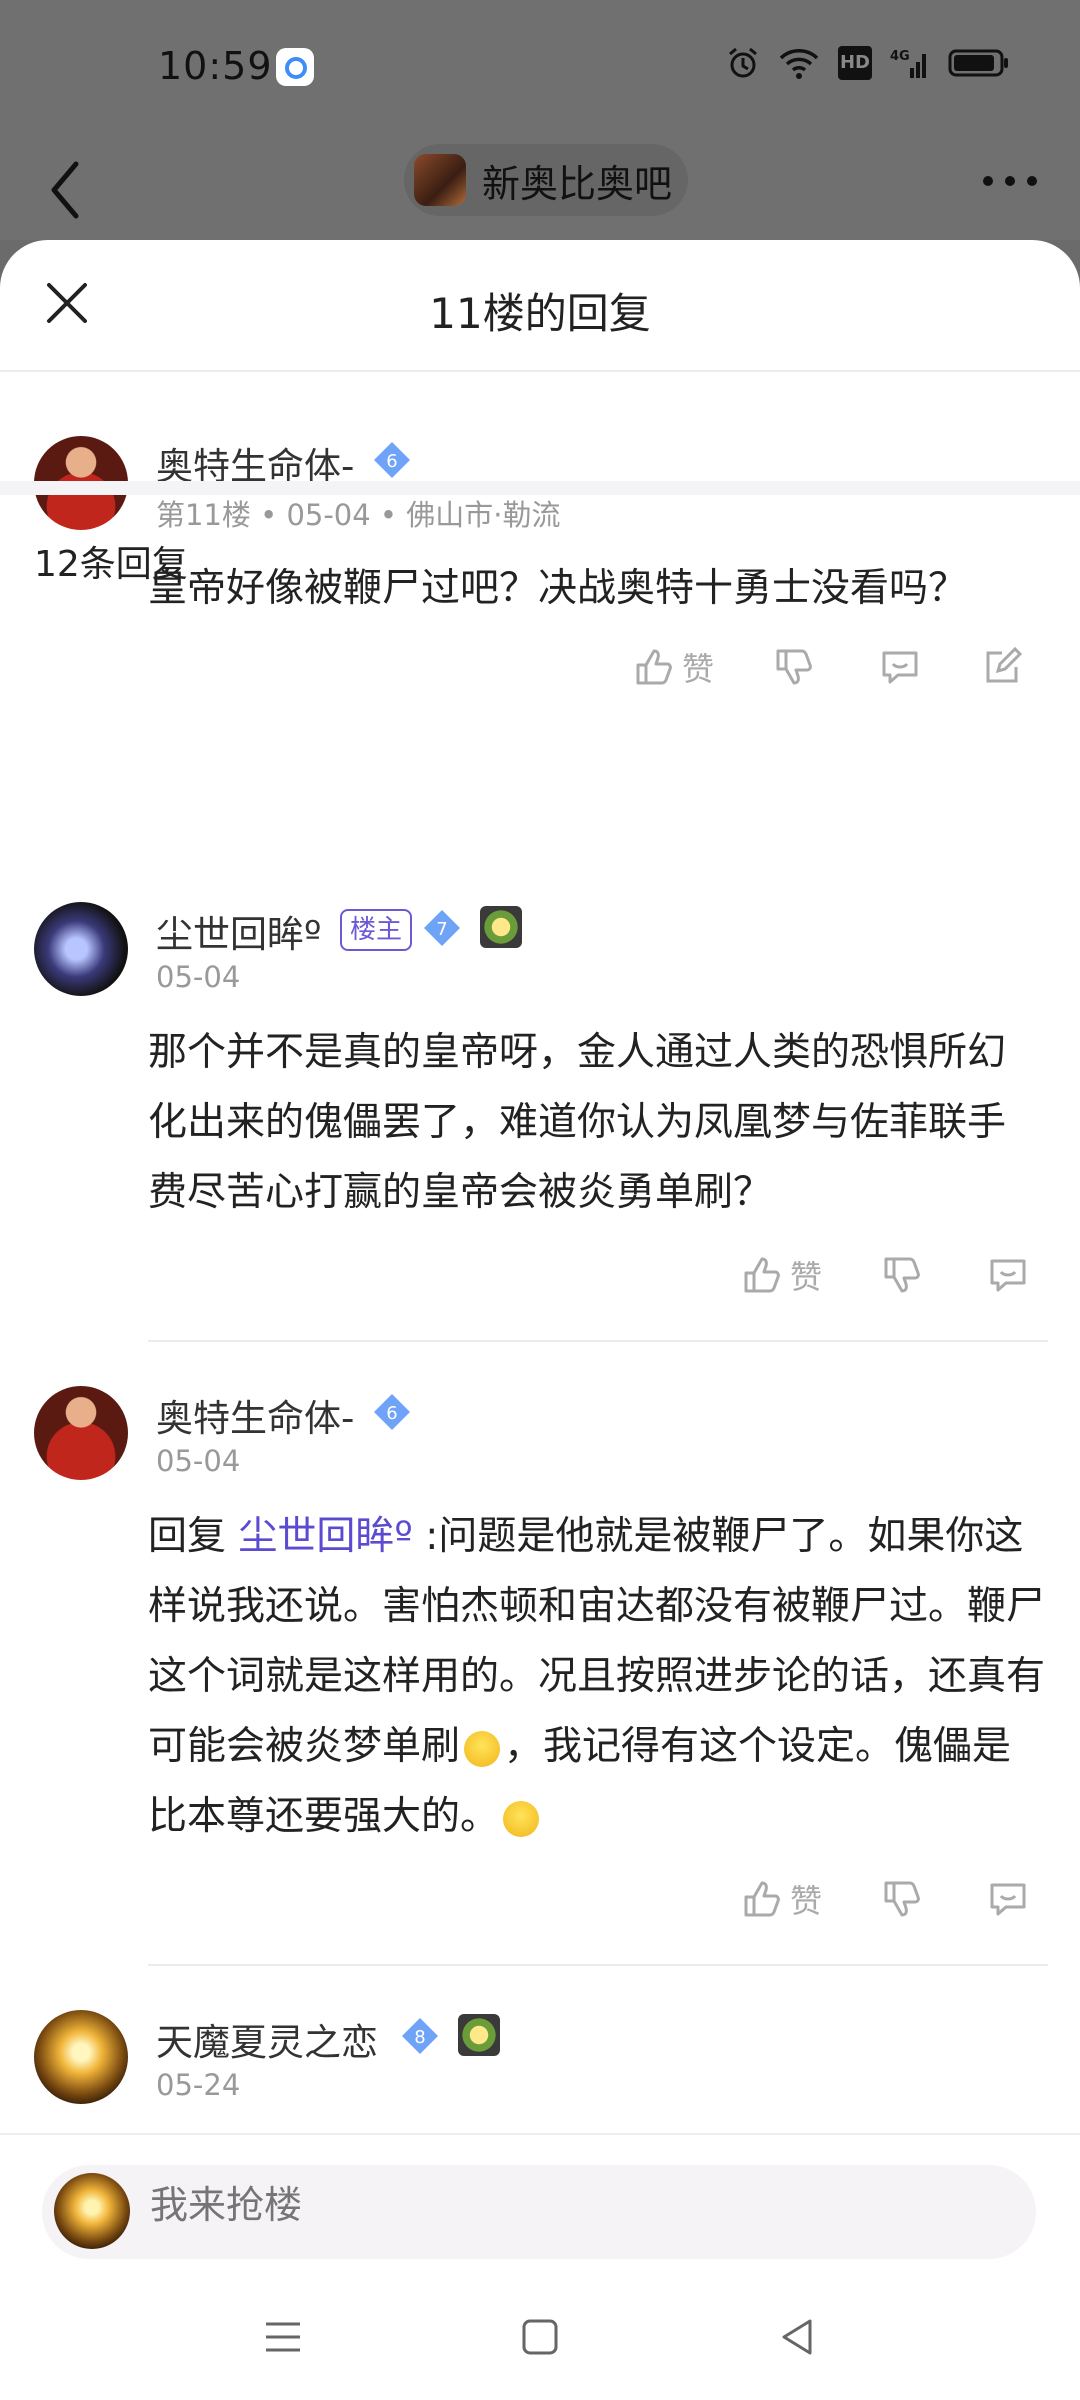  I want to click on section-gap, so click(540, 488).